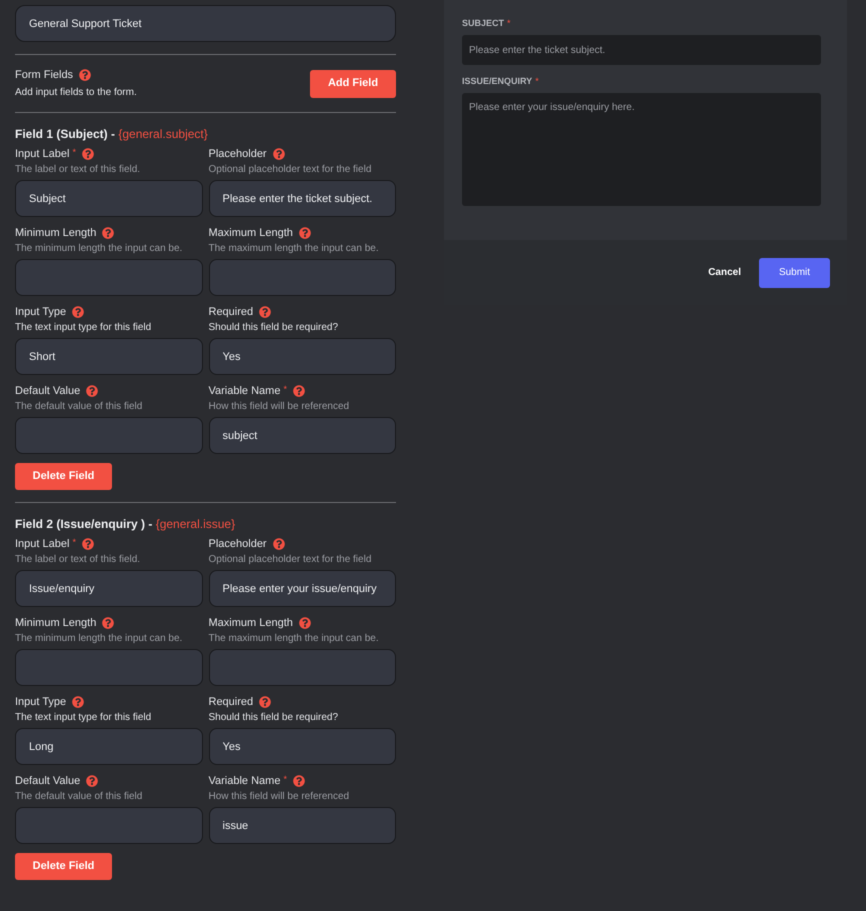 This screenshot has width=866, height=911. What do you see at coordinates (497, 81) in the screenshot?
I see `preview-label: ISSUE/ENQUIRY` at bounding box center [497, 81].